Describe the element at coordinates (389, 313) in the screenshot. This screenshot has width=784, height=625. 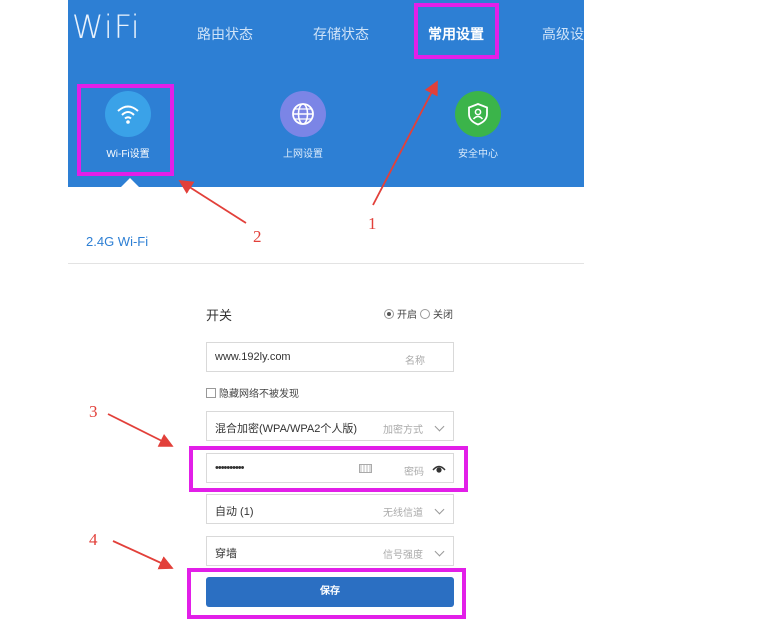
I see `radio-on` at that location.